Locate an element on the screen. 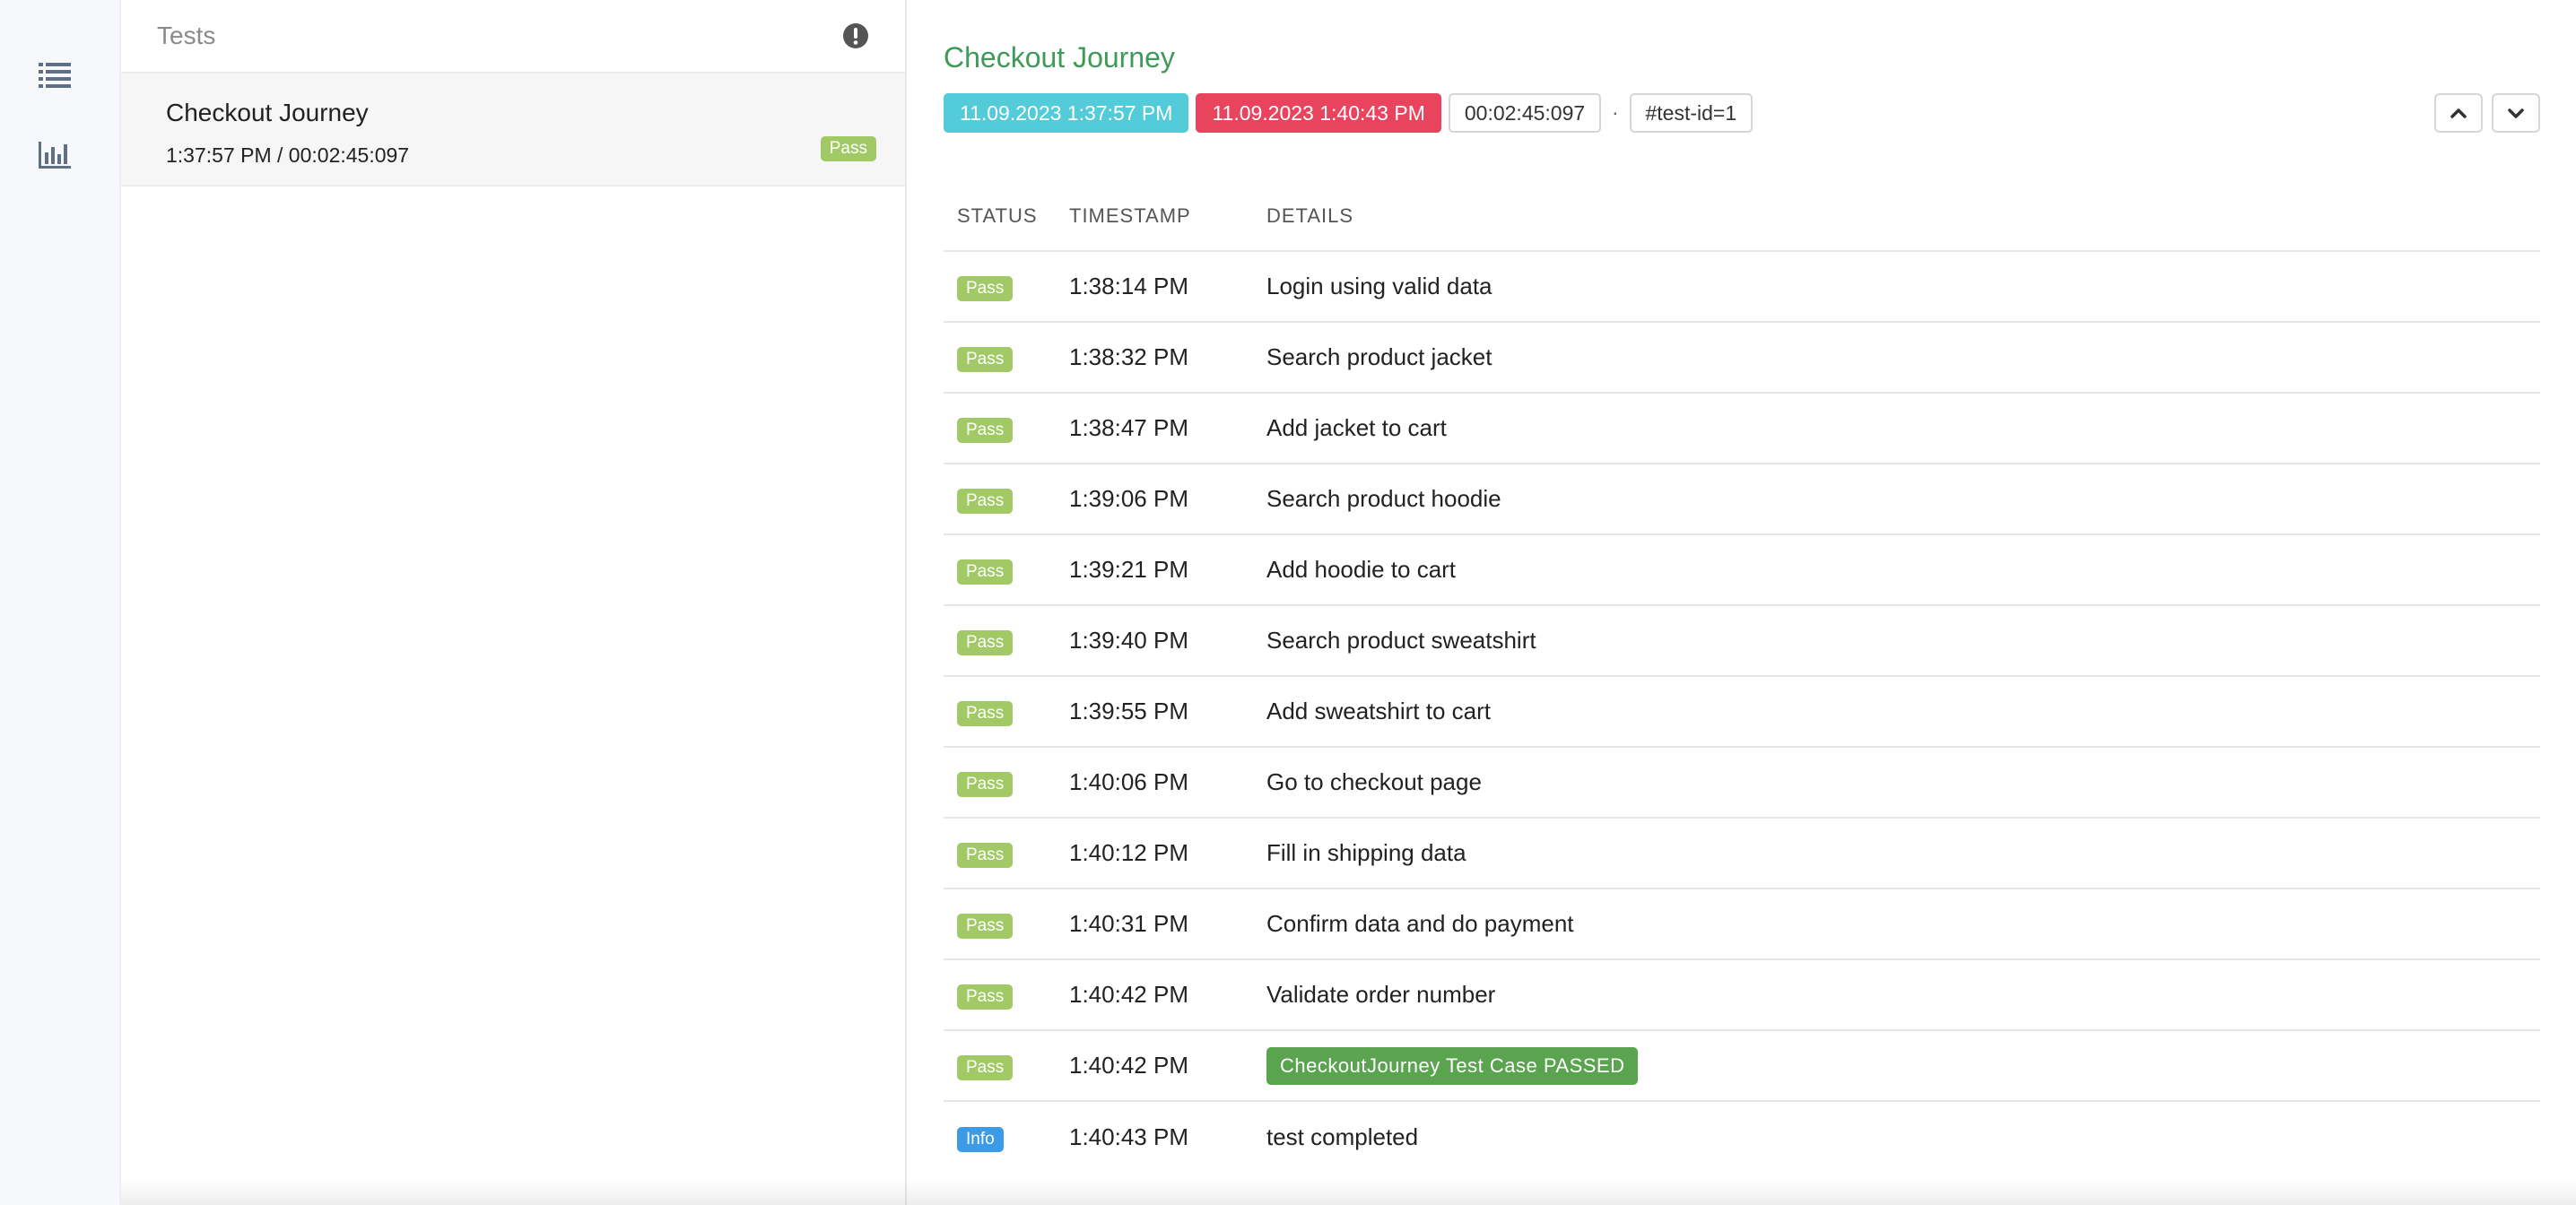 Image resolution: width=2576 pixels, height=1205 pixels. details-cell: Search product jacket is located at coordinates (1903, 358).